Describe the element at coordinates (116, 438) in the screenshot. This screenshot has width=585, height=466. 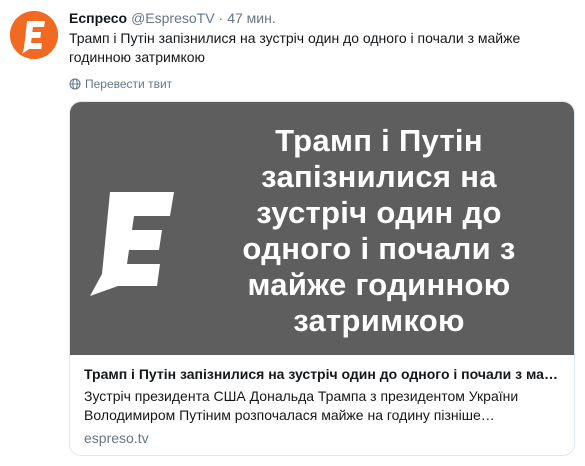
I see `card-domain: espreso.tv` at that location.